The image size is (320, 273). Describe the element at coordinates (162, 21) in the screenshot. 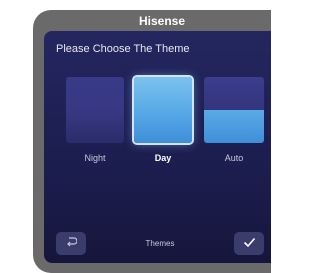

I see `brand-logo: Hisense` at that location.